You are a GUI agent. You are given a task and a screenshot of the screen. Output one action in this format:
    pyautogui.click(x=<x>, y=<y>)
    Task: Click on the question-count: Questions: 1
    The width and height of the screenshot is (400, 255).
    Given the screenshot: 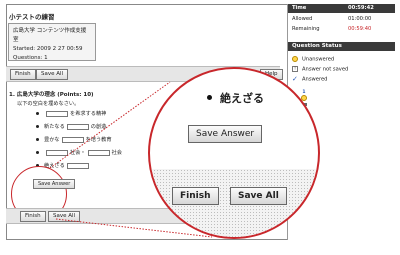 What is the action you would take?
    pyautogui.click(x=30, y=58)
    